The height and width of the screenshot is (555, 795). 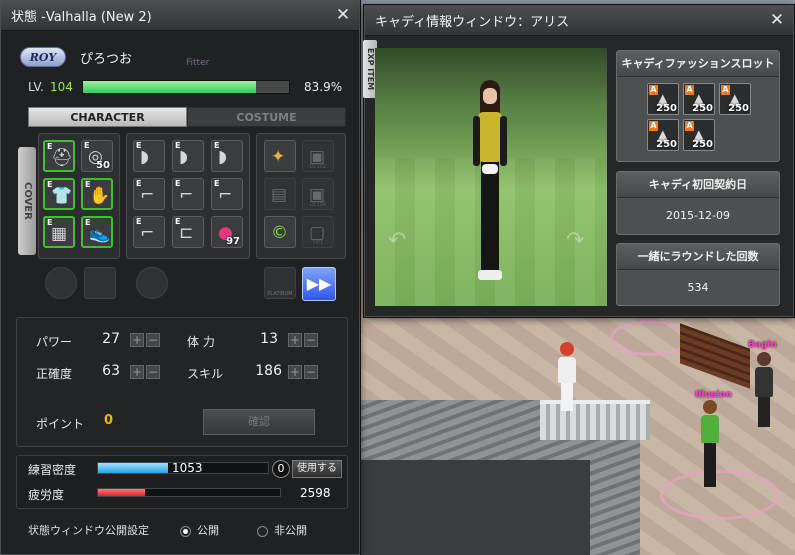 What do you see at coordinates (27, 201) in the screenshot?
I see `cover-tab: COVER` at bounding box center [27, 201].